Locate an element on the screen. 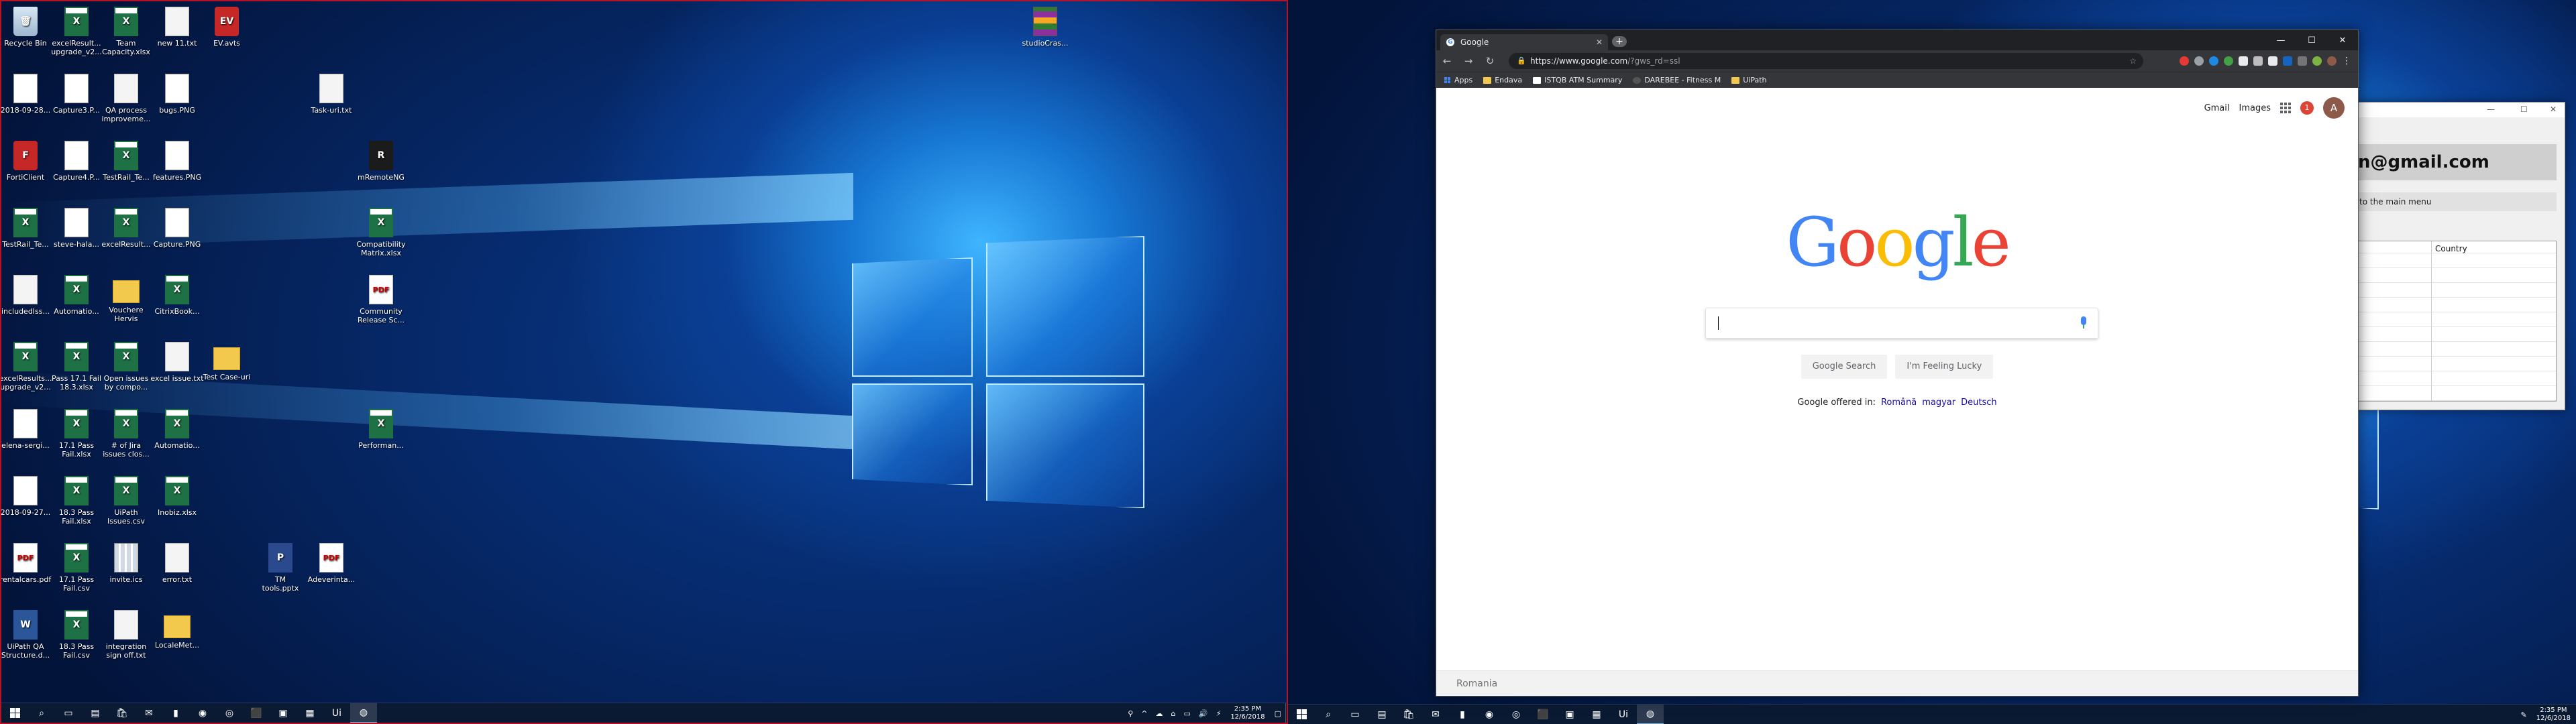  language-link-hungarian: magyar is located at coordinates (1938, 403).